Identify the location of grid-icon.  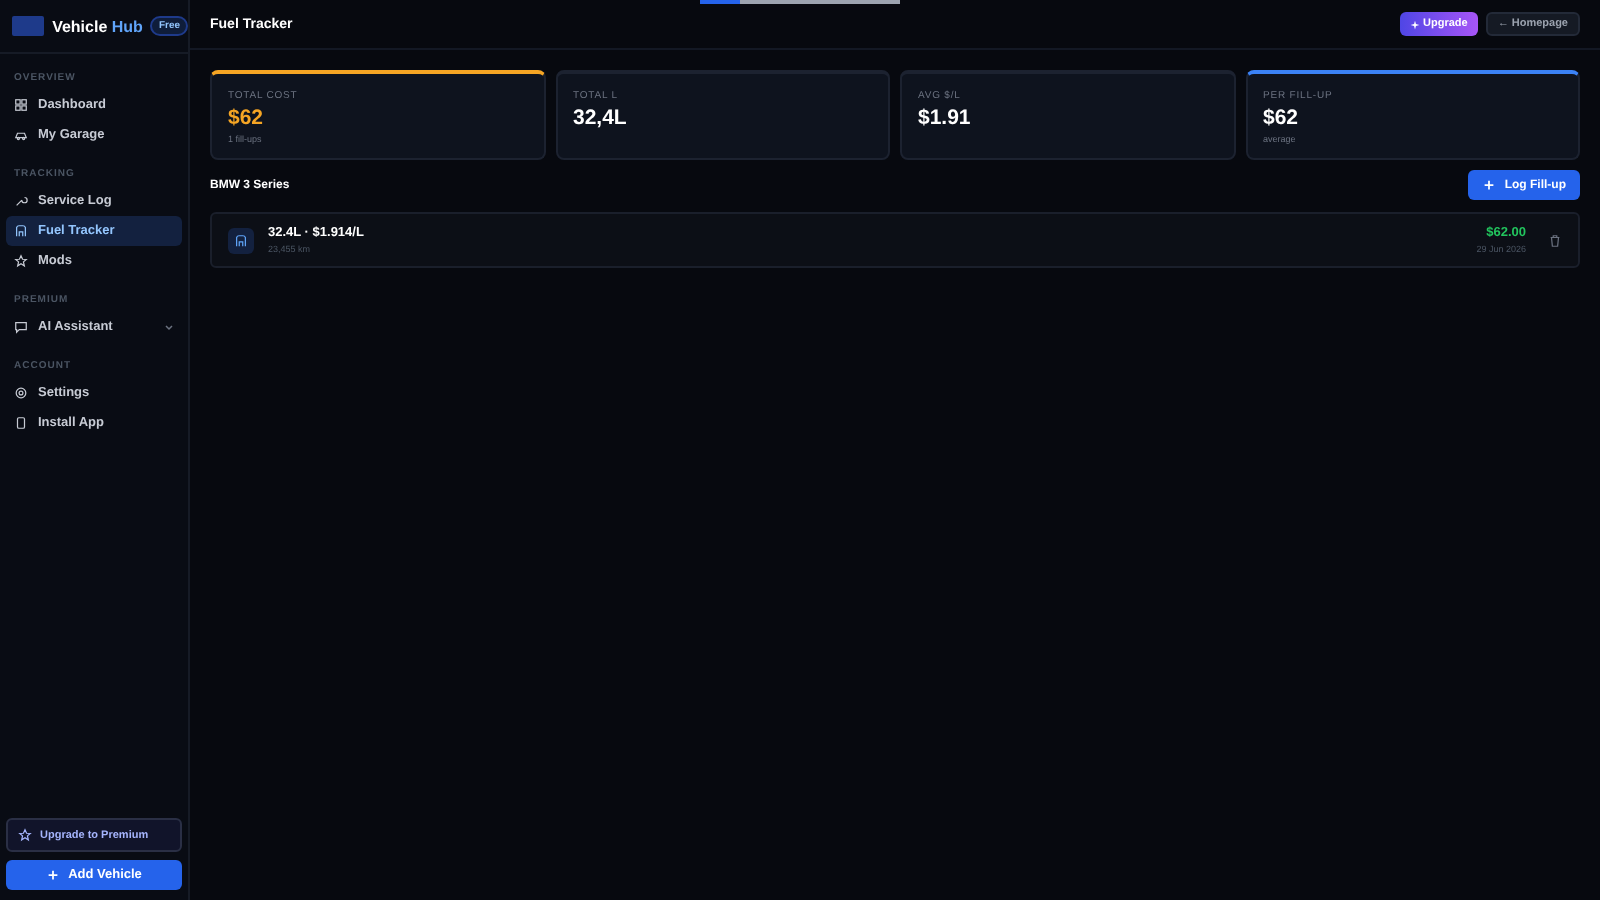
(21, 105).